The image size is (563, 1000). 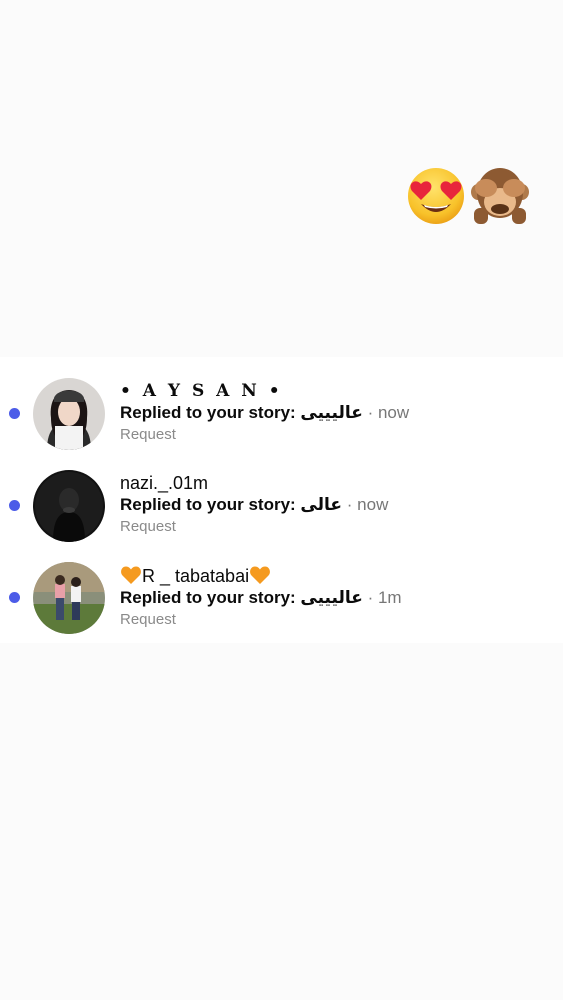 I want to click on username: R _ tabatabai, so click(x=196, y=576).